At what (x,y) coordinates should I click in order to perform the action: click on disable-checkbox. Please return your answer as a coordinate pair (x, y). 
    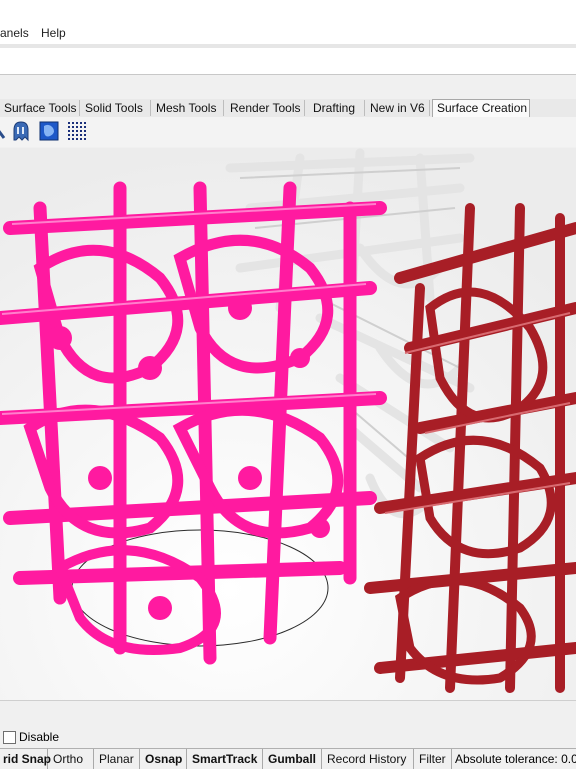
    Looking at the image, I should click on (9, 737).